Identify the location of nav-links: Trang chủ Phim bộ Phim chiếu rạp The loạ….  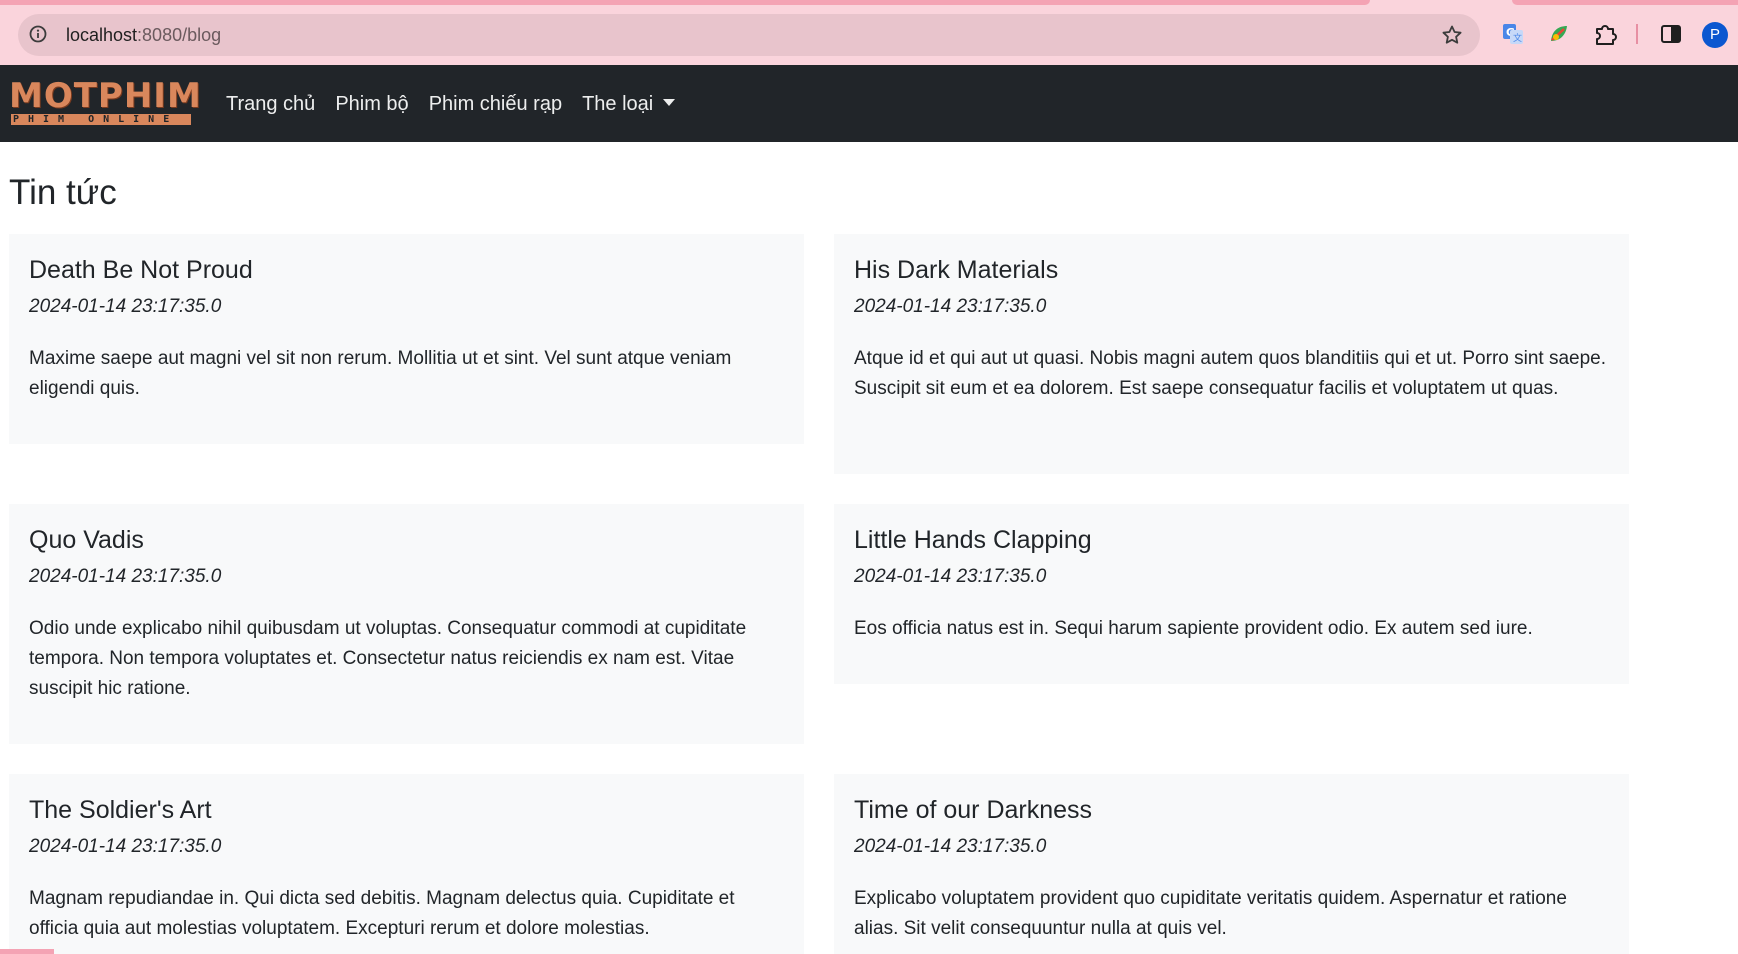
(460, 104).